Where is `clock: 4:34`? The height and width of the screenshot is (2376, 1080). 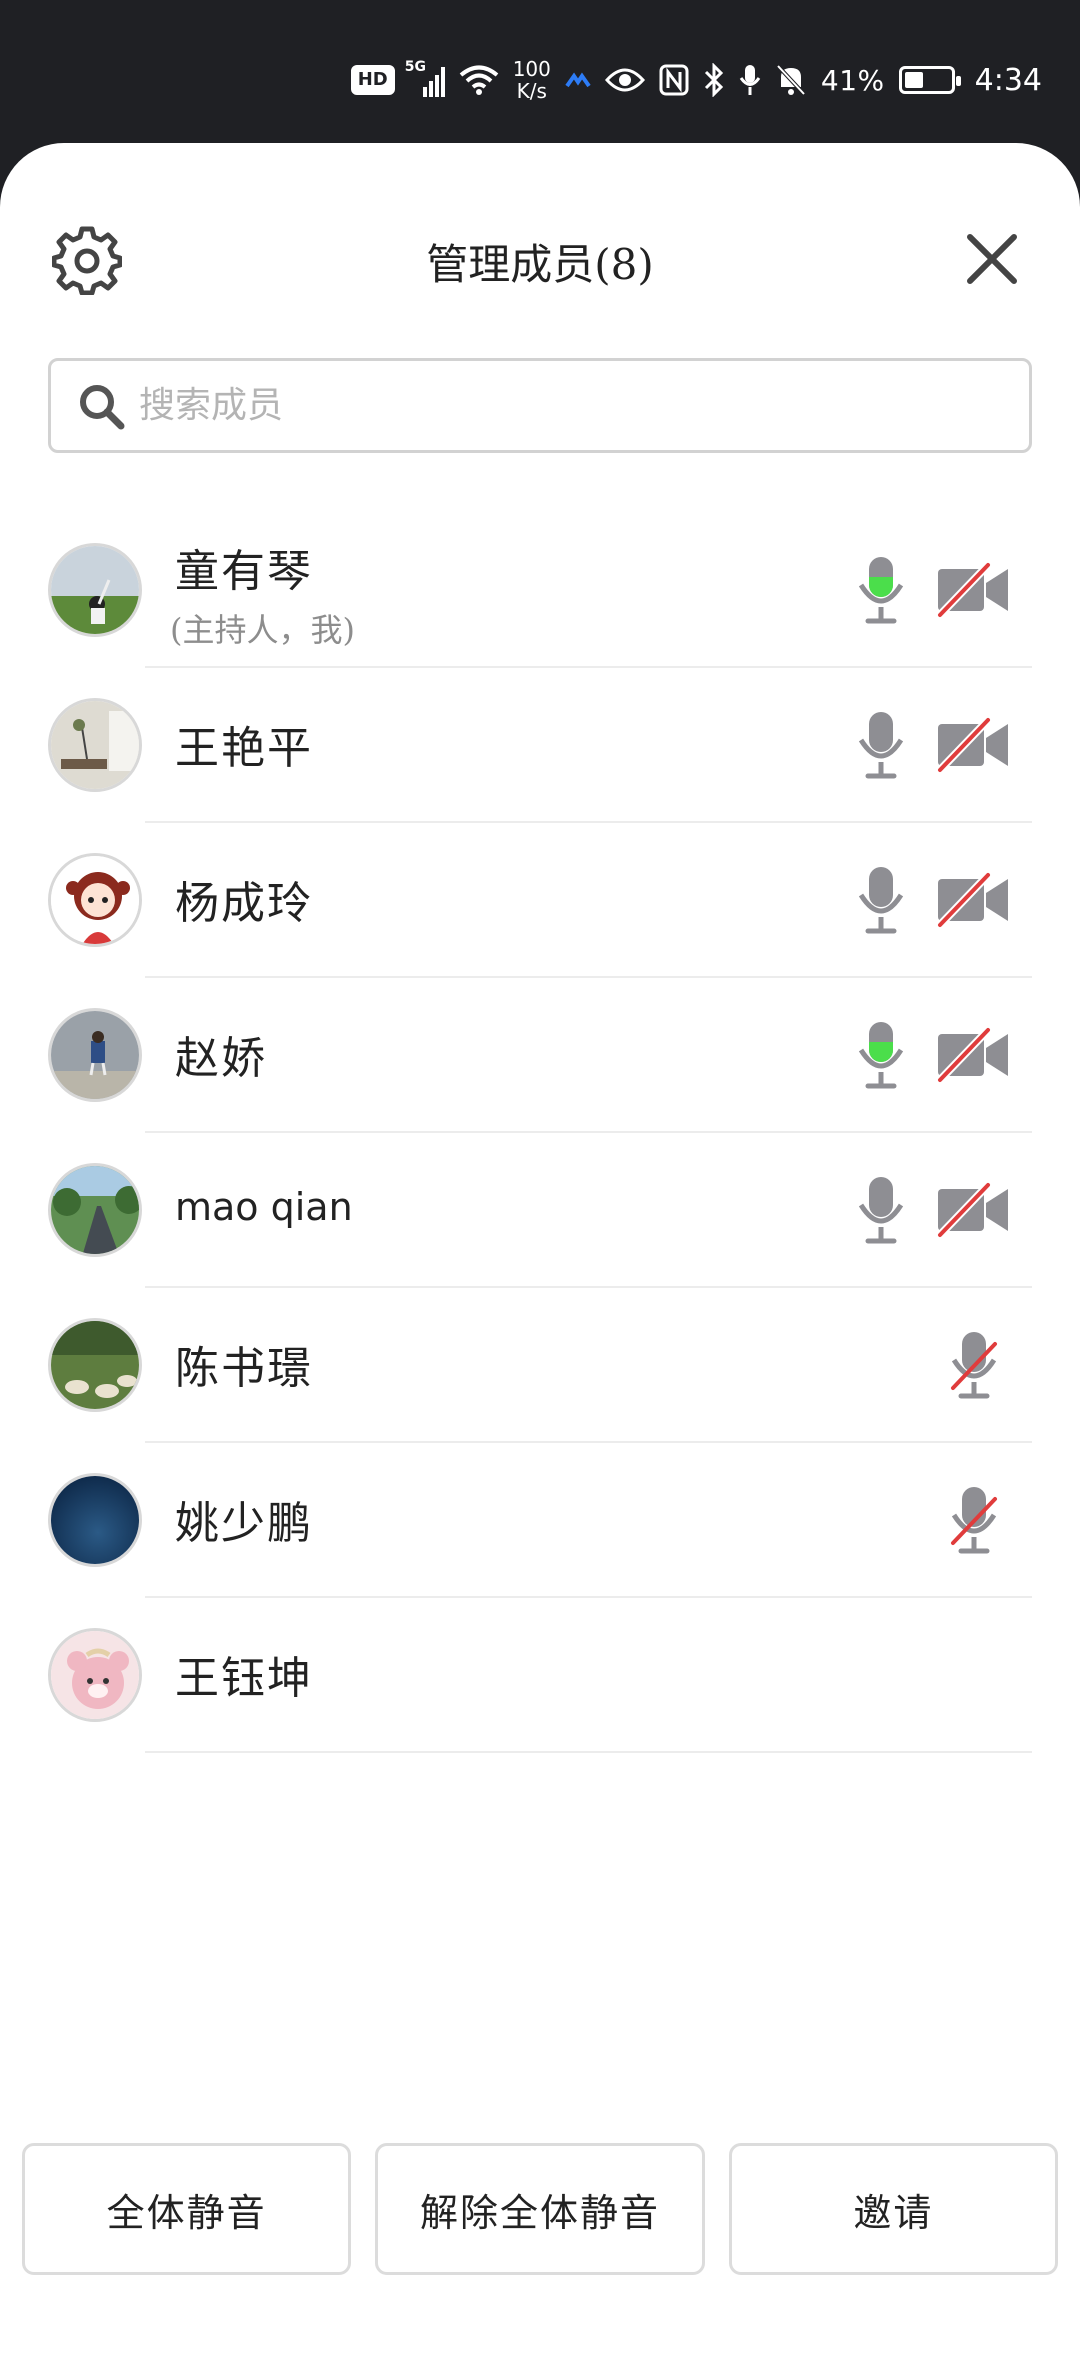 clock: 4:34 is located at coordinates (1008, 80).